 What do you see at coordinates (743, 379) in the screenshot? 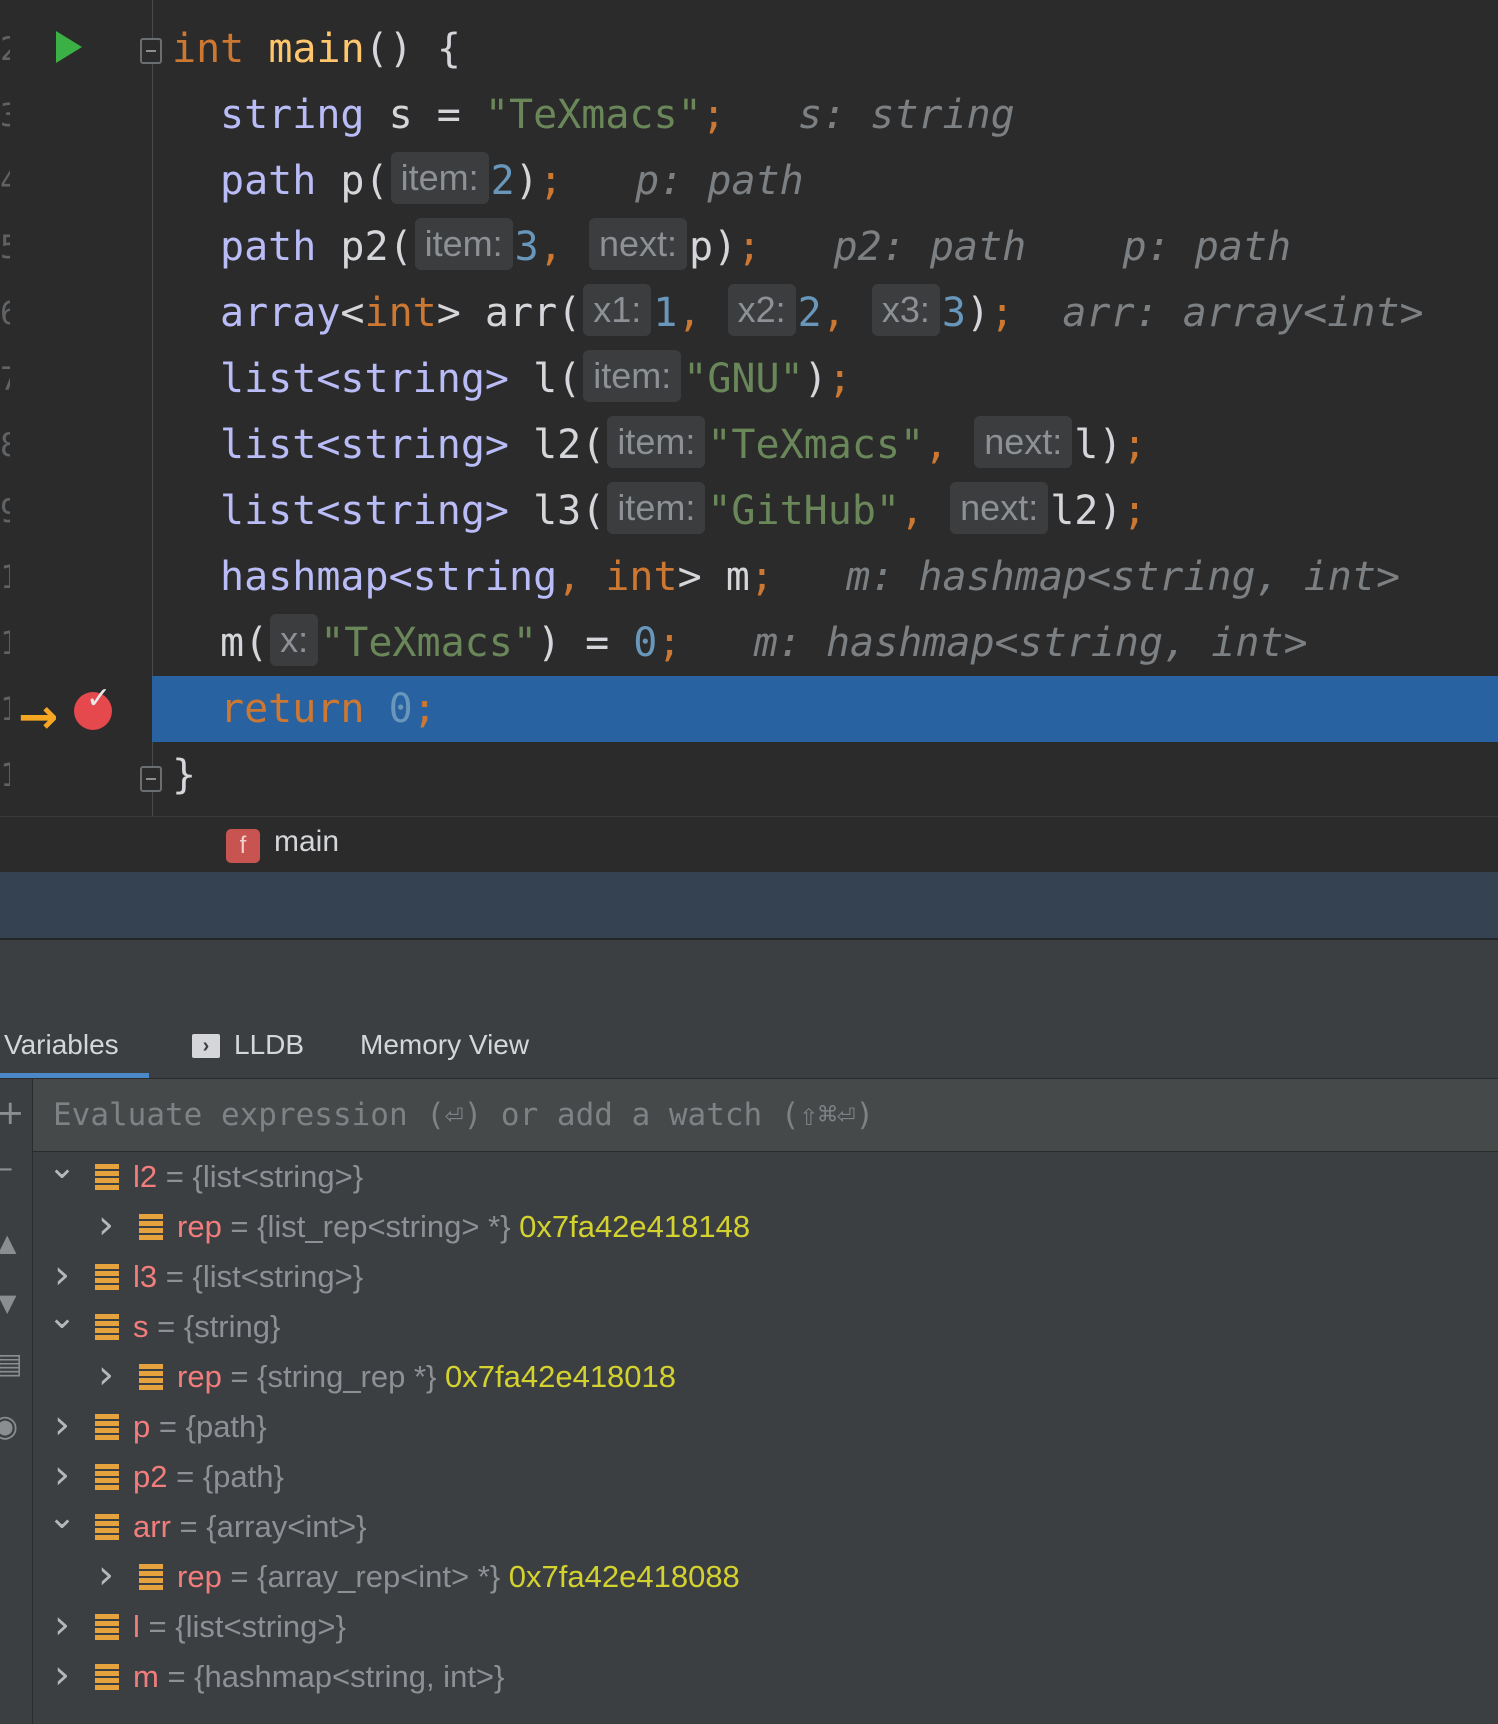
I see `code-token: "GNU"` at bounding box center [743, 379].